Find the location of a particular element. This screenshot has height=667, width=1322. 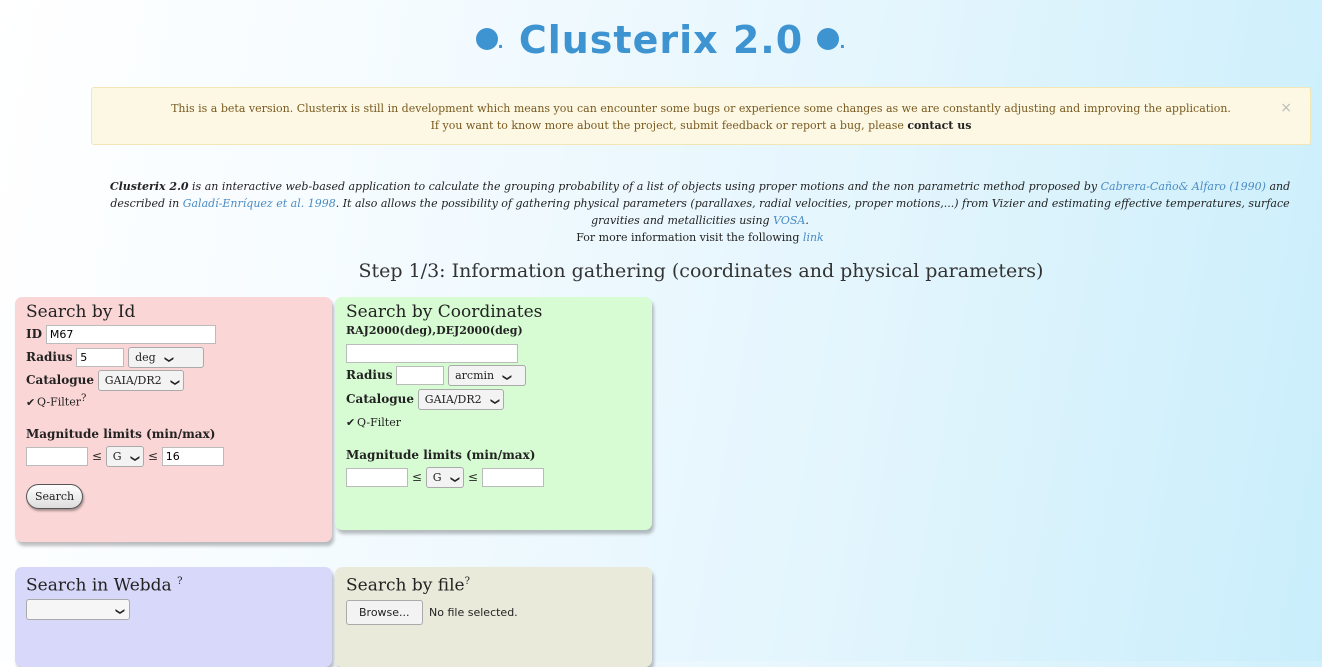

mag-max-input is located at coordinates (192, 456).